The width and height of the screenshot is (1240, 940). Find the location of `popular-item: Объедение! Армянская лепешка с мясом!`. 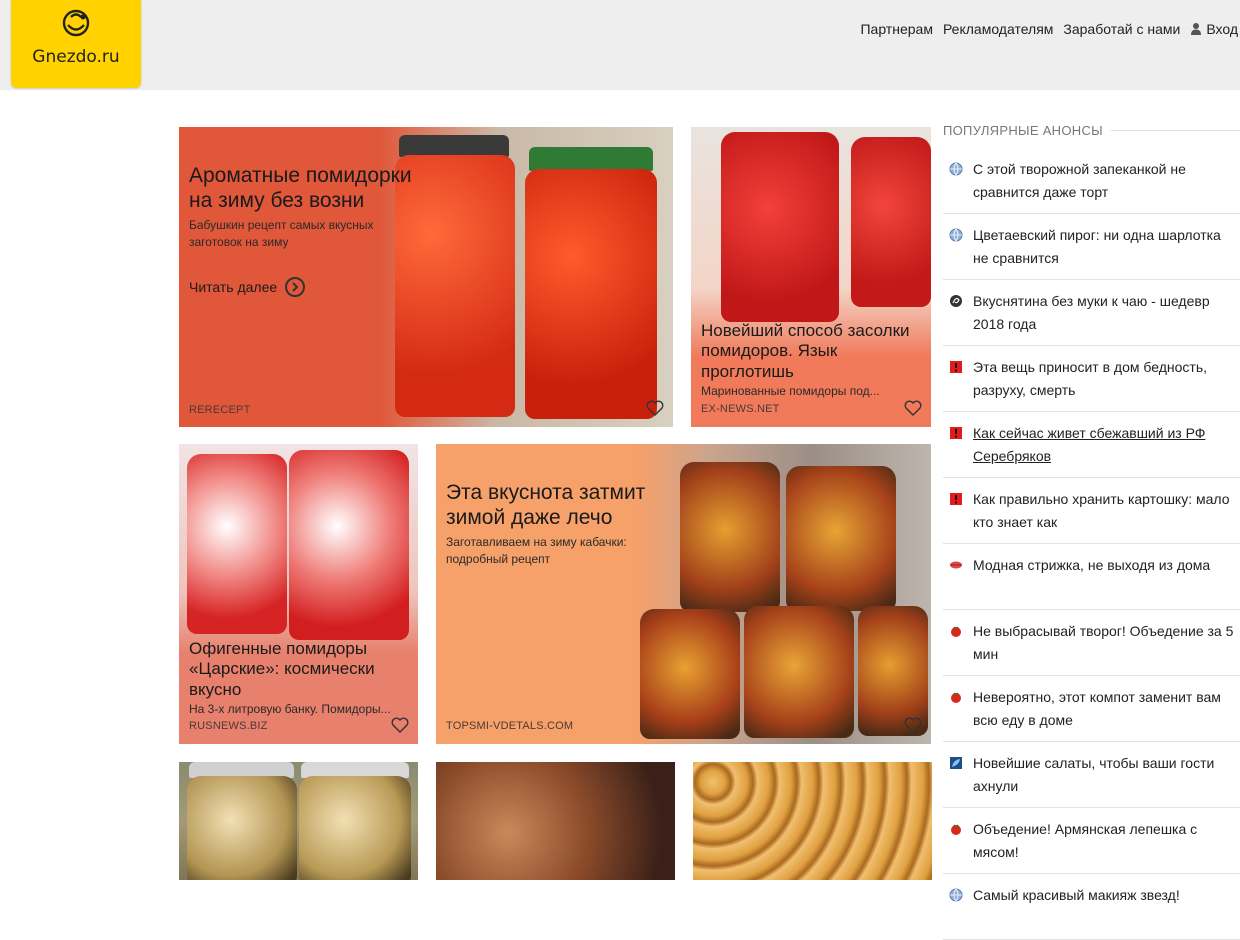

popular-item: Объедение! Армянская лепешка с мясом! is located at coordinates (1091, 841).